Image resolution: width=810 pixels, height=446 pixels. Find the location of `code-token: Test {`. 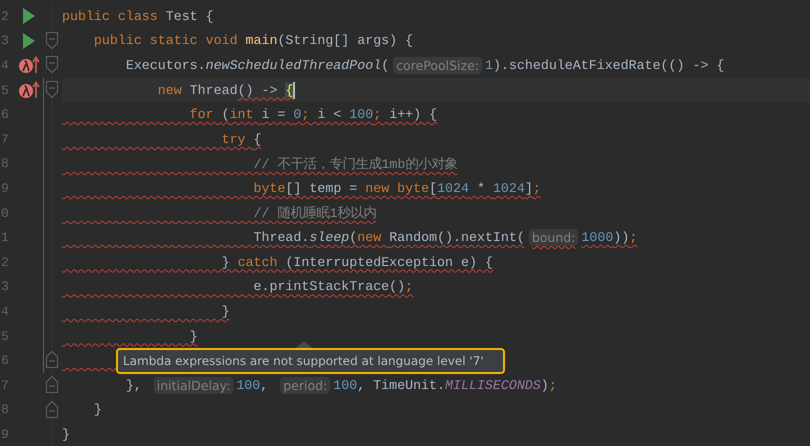

code-token: Test { is located at coordinates (190, 16).